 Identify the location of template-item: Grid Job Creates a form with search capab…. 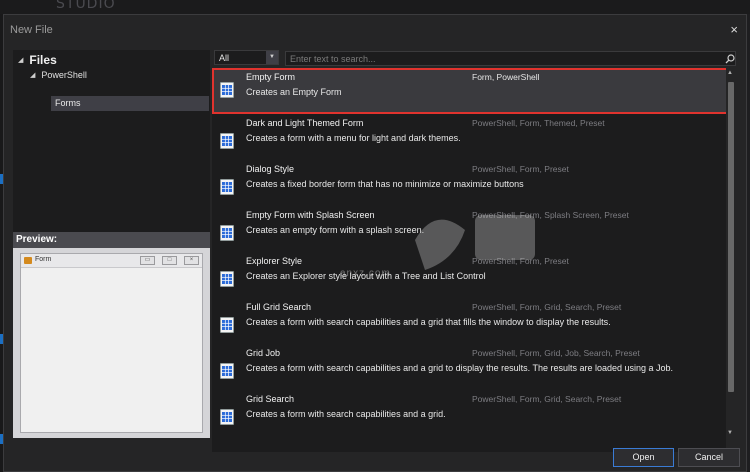
(469, 367).